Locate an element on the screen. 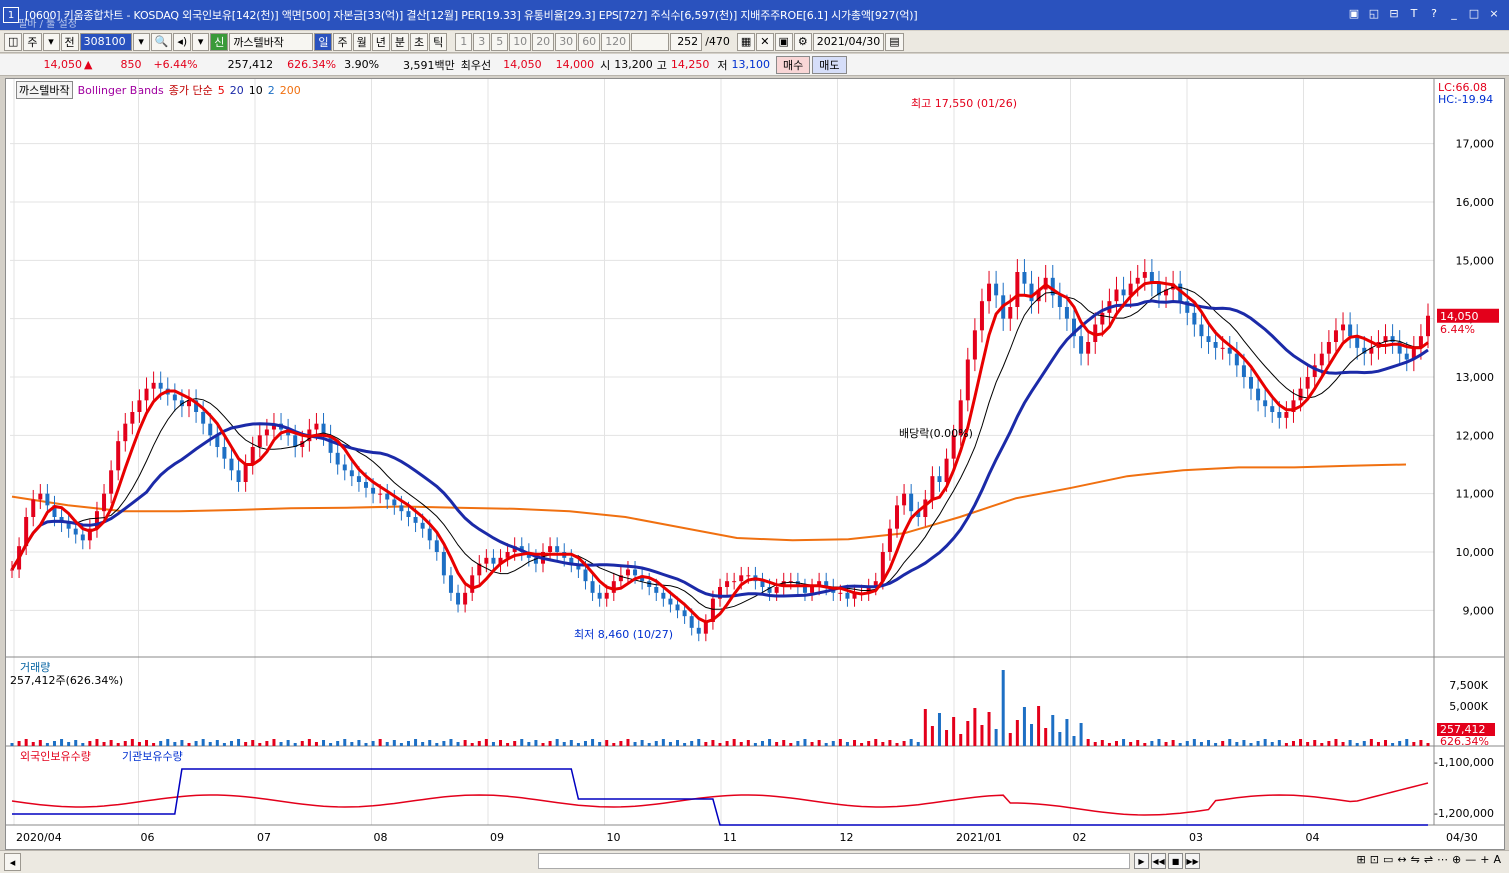 The width and height of the screenshot is (1509, 873). period-month: 월 is located at coordinates (361, 41).